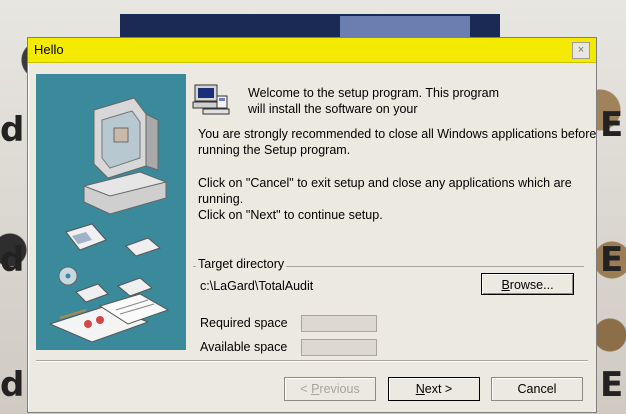 Image resolution: width=626 pixels, height=414 pixels. I want to click on available-space-label: Available space, so click(244, 347).